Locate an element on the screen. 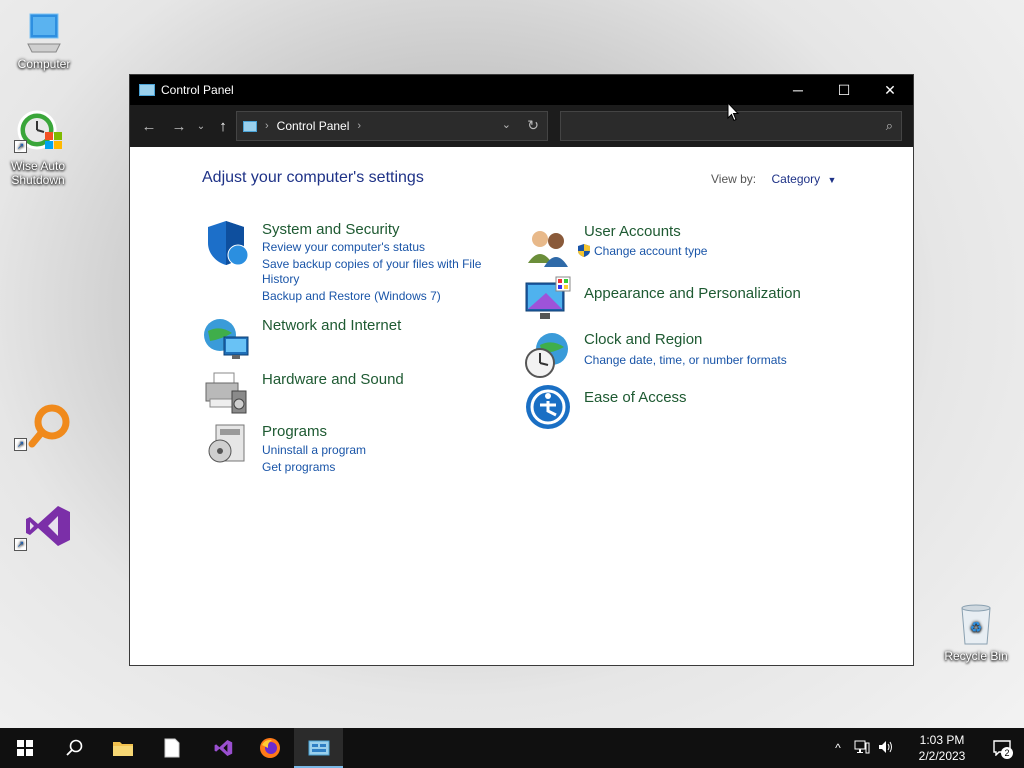 The width and height of the screenshot is (1024, 768). clock: 1:03 PM 2/2/2023 is located at coordinates (942, 748).